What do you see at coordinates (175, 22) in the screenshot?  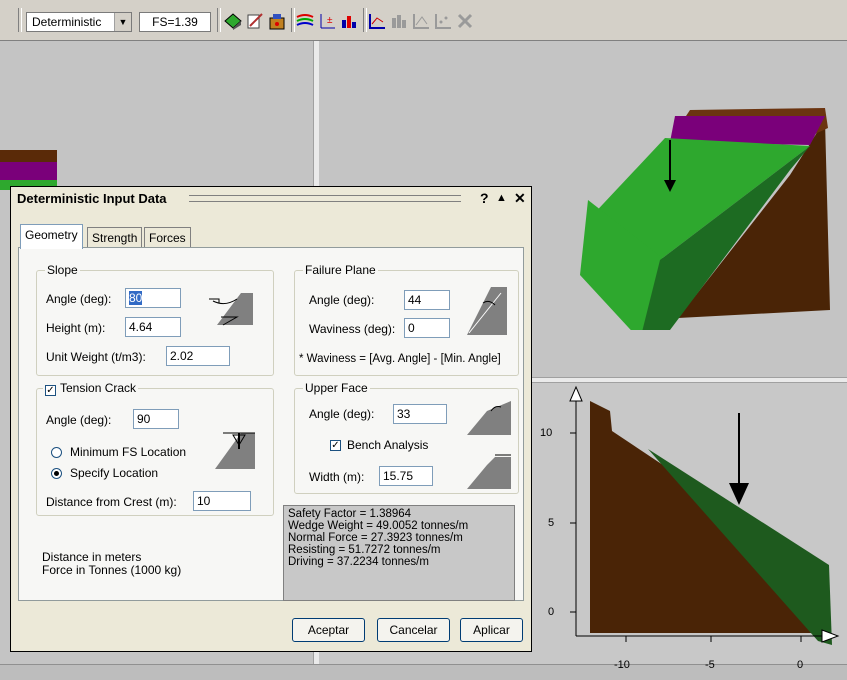 I see `factor-of-safety-display: FS=1.39` at bounding box center [175, 22].